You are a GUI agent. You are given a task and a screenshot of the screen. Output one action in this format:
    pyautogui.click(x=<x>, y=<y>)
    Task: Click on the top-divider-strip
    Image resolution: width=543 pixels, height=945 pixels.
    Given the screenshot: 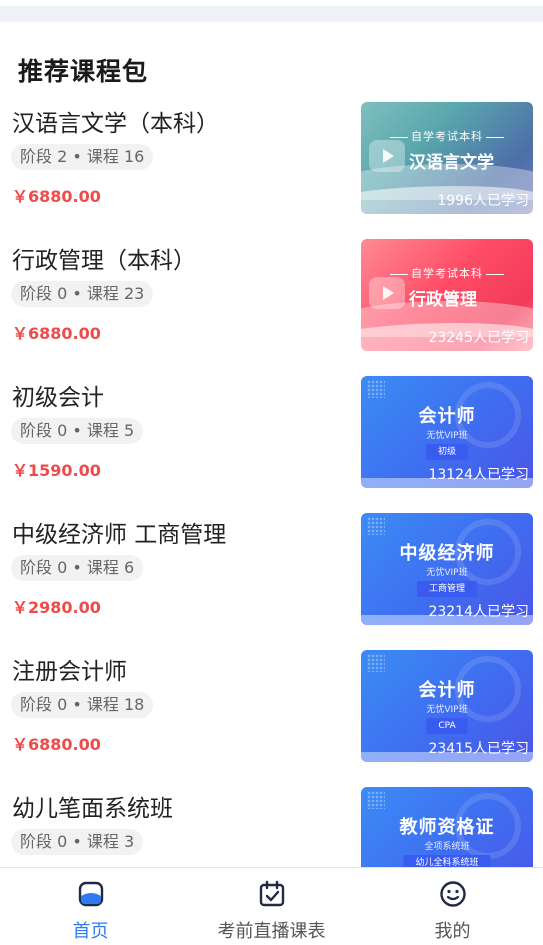 What is the action you would take?
    pyautogui.click(x=271, y=14)
    